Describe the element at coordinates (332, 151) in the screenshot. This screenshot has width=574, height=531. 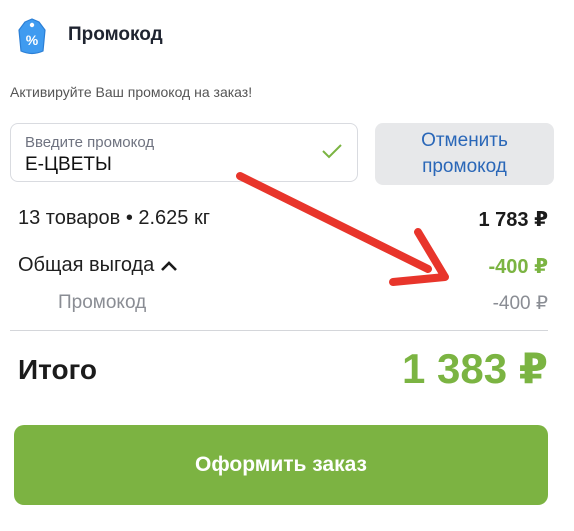
I see `check-icon` at that location.